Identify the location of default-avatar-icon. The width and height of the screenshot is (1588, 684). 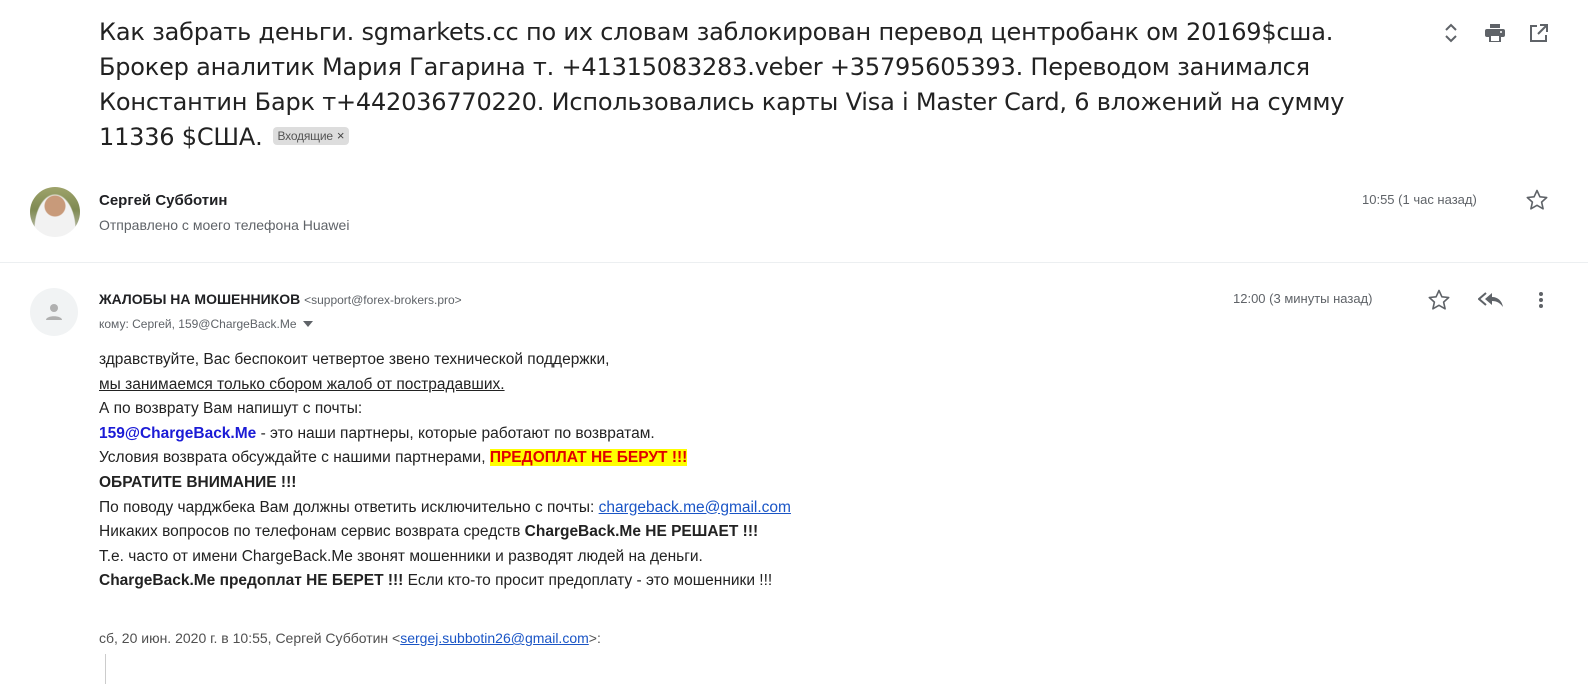
(54, 312).